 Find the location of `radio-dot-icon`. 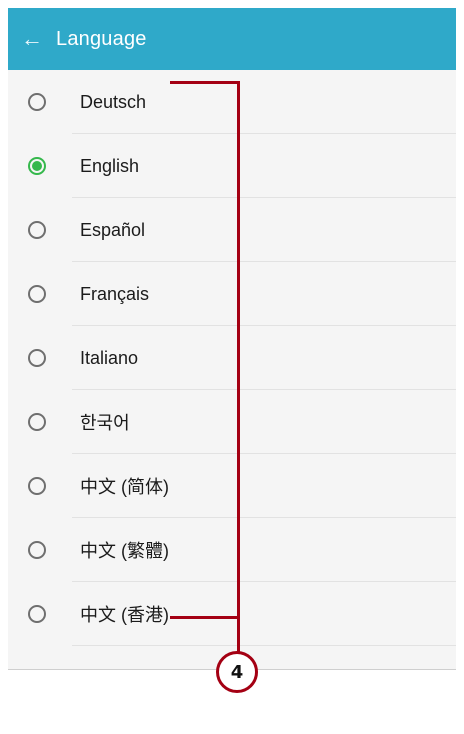

radio-dot-icon is located at coordinates (37, 166).